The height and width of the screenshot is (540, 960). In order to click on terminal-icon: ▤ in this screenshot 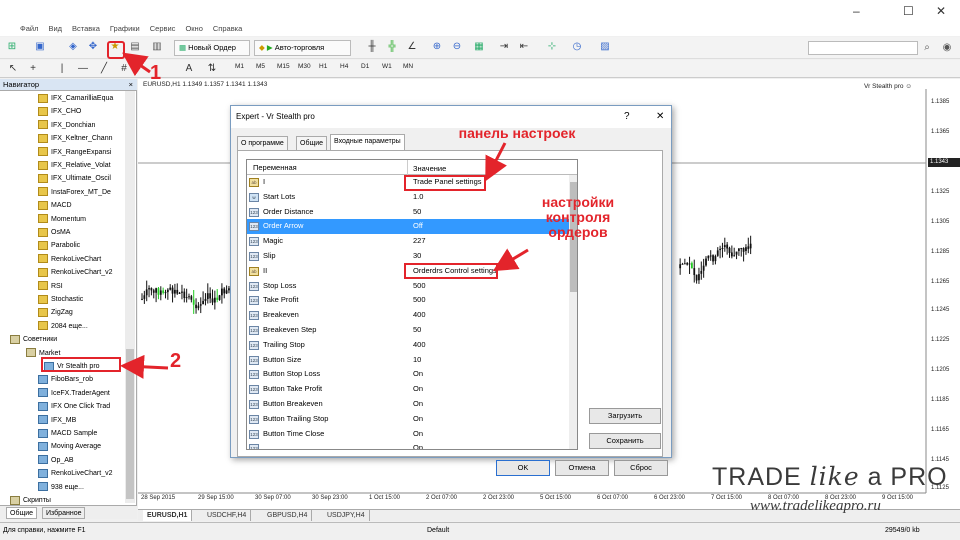, I will do `click(135, 47)`.